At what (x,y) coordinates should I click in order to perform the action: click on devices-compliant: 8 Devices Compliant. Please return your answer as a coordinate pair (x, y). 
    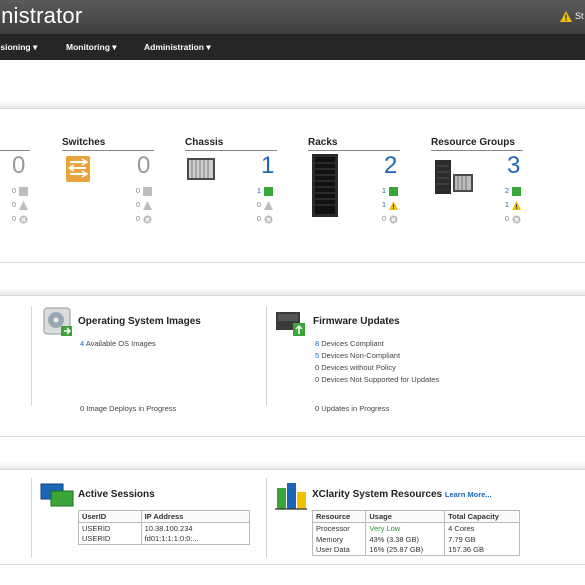
    Looking at the image, I should click on (349, 343).